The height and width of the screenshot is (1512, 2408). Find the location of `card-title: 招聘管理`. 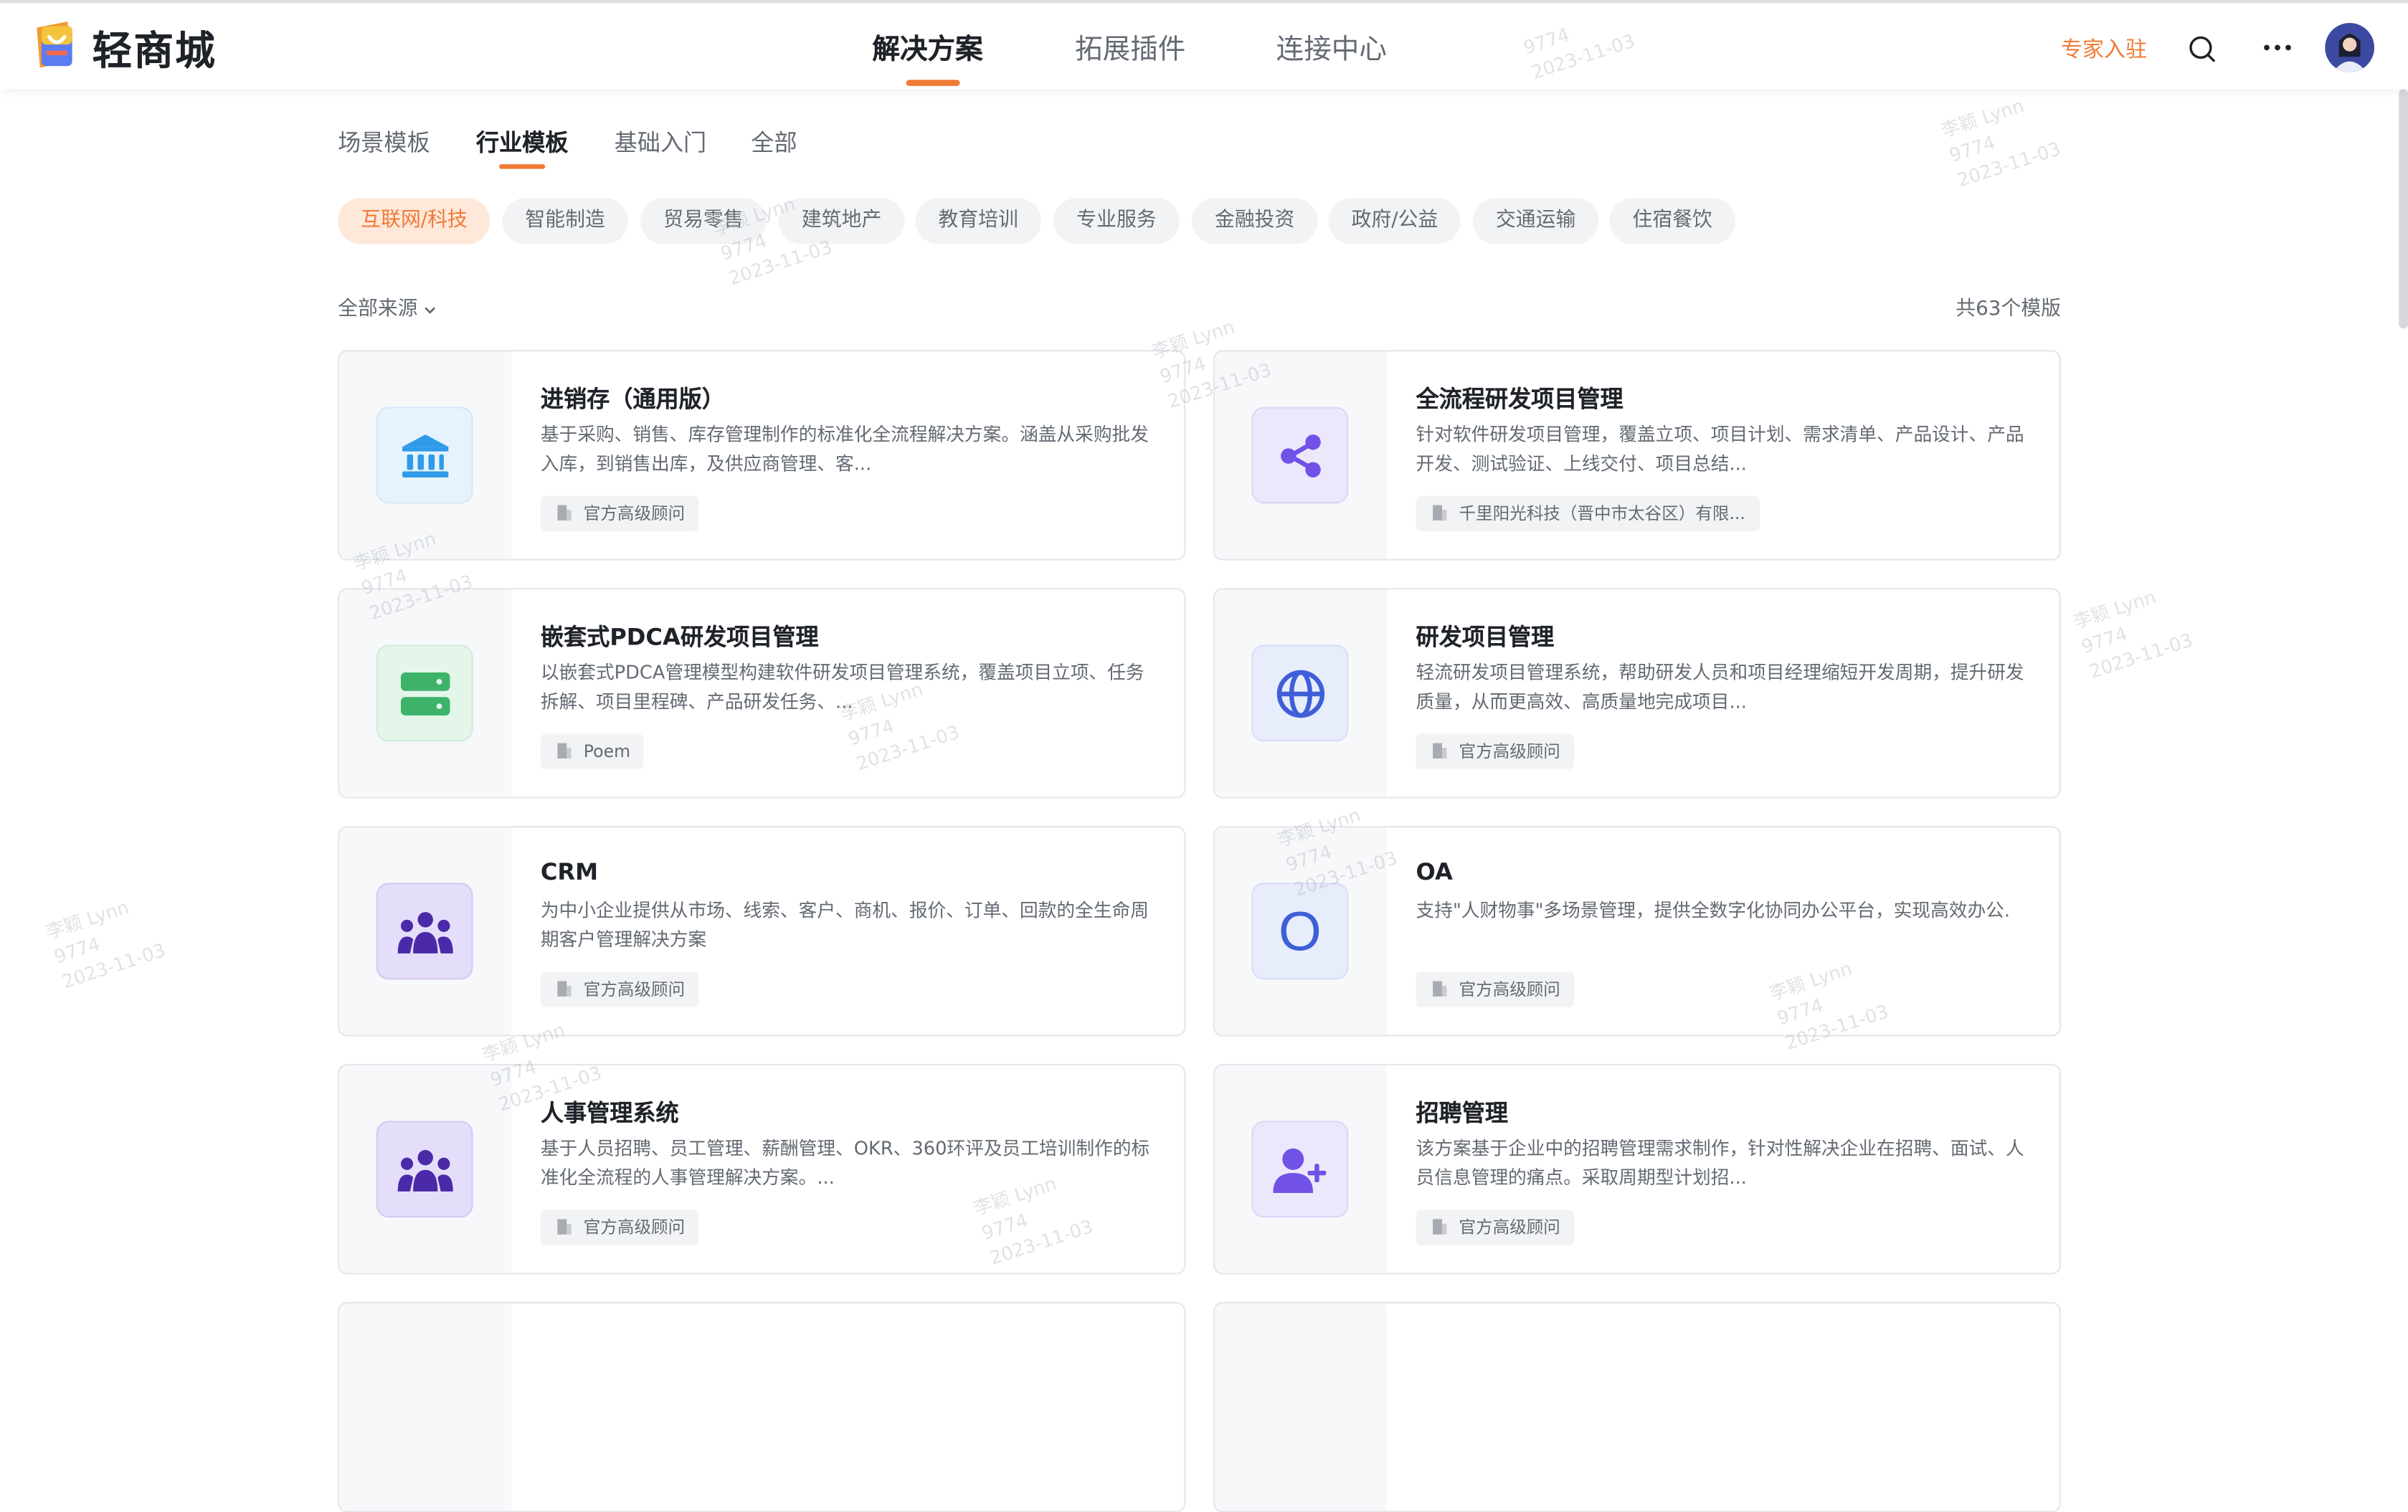

card-title: 招聘管理 is located at coordinates (1462, 1113).